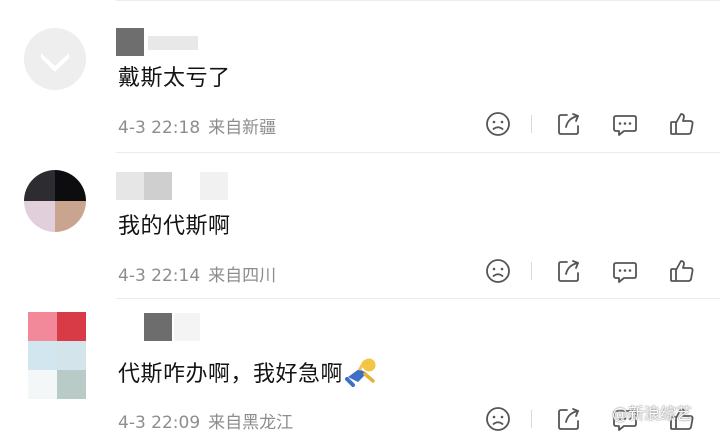  I want to click on running-figure-emoji, so click(362, 375).